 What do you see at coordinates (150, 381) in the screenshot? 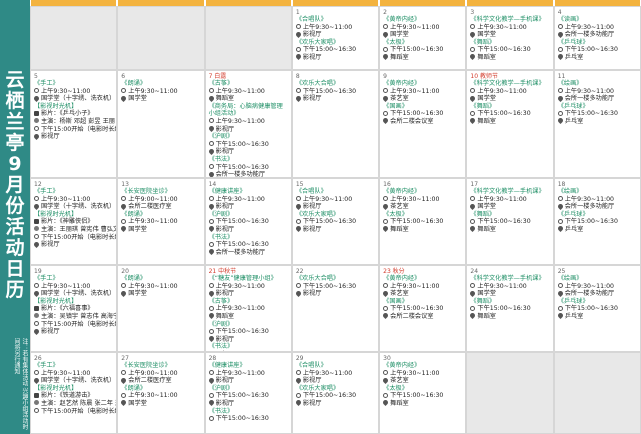
I see `event-detail-text: 会所二楼医疗室` at bounding box center [150, 381].